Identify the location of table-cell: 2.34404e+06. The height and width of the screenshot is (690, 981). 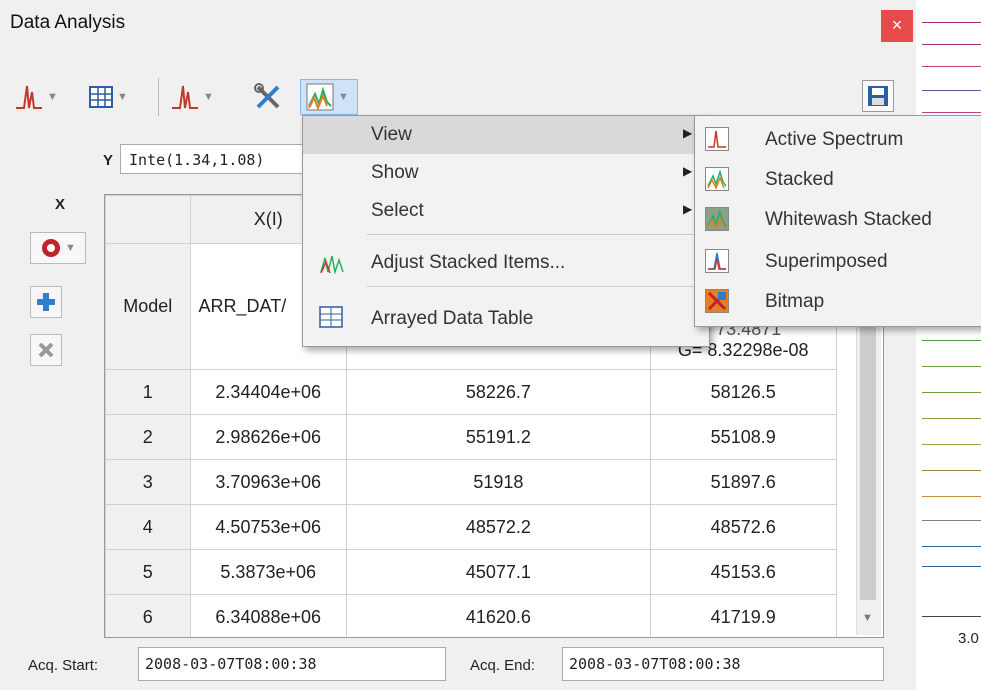
(268, 392).